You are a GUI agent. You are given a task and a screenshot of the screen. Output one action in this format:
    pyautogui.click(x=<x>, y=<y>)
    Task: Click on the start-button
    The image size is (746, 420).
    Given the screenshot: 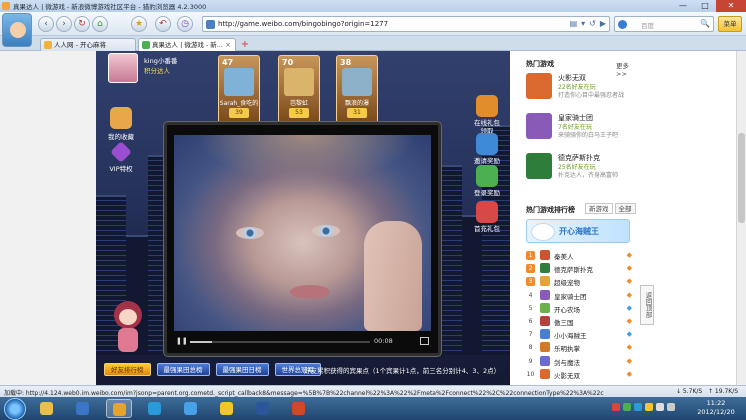 What is the action you would take?
    pyautogui.click(x=15, y=409)
    